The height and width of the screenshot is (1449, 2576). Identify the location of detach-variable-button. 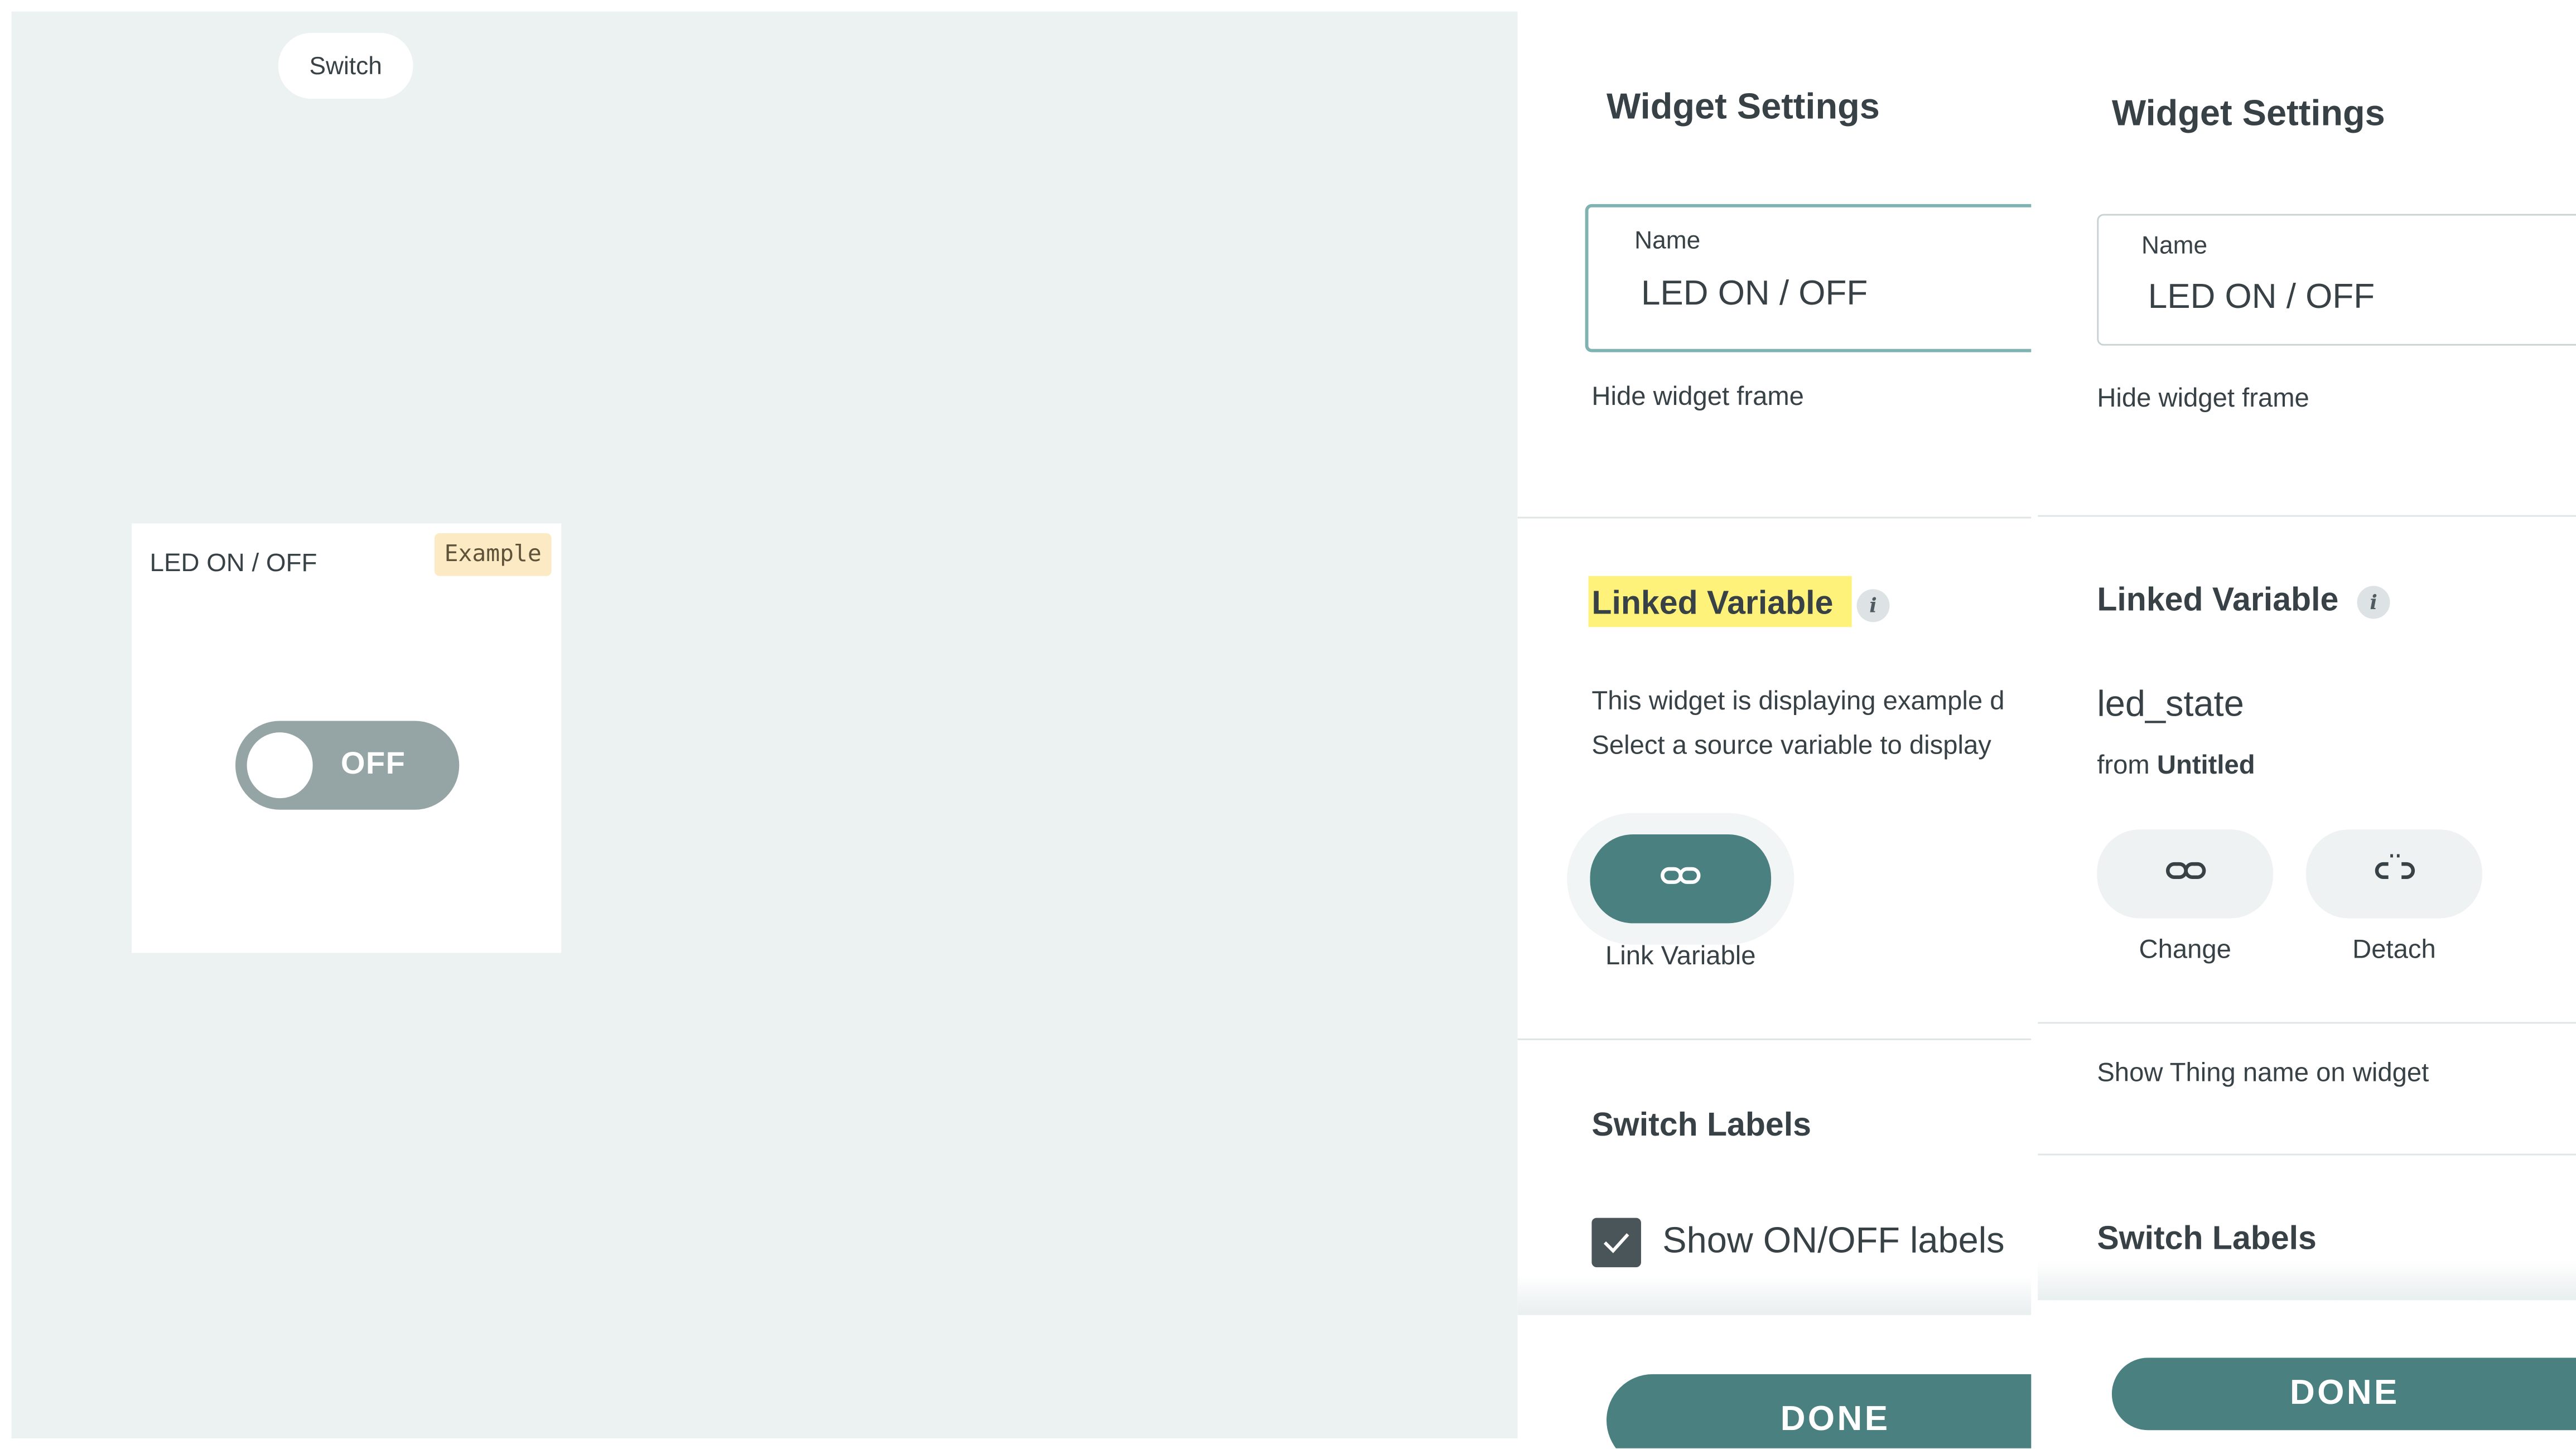
(2394, 874).